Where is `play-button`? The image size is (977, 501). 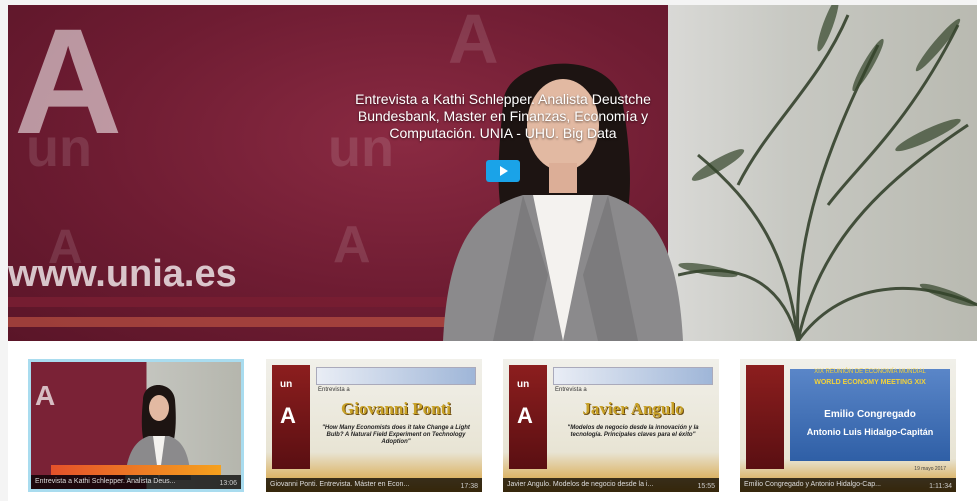
play-button is located at coordinates (503, 171).